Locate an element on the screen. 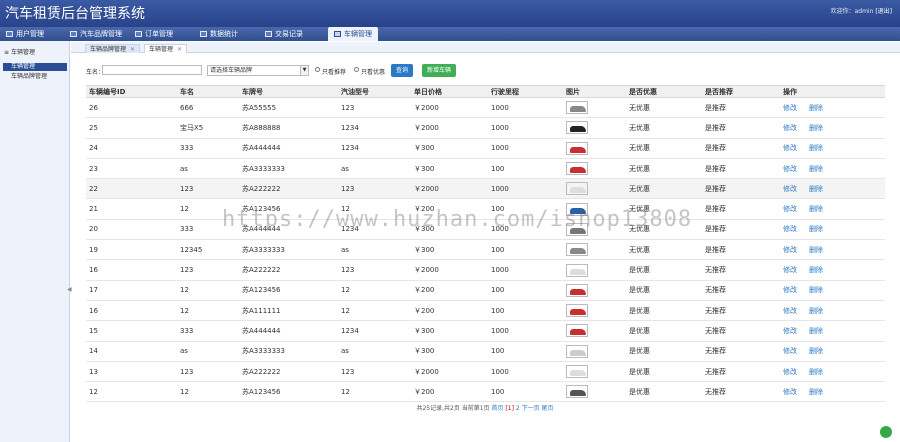 The width and height of the screenshot is (900, 442). car-name-input is located at coordinates (152, 70).